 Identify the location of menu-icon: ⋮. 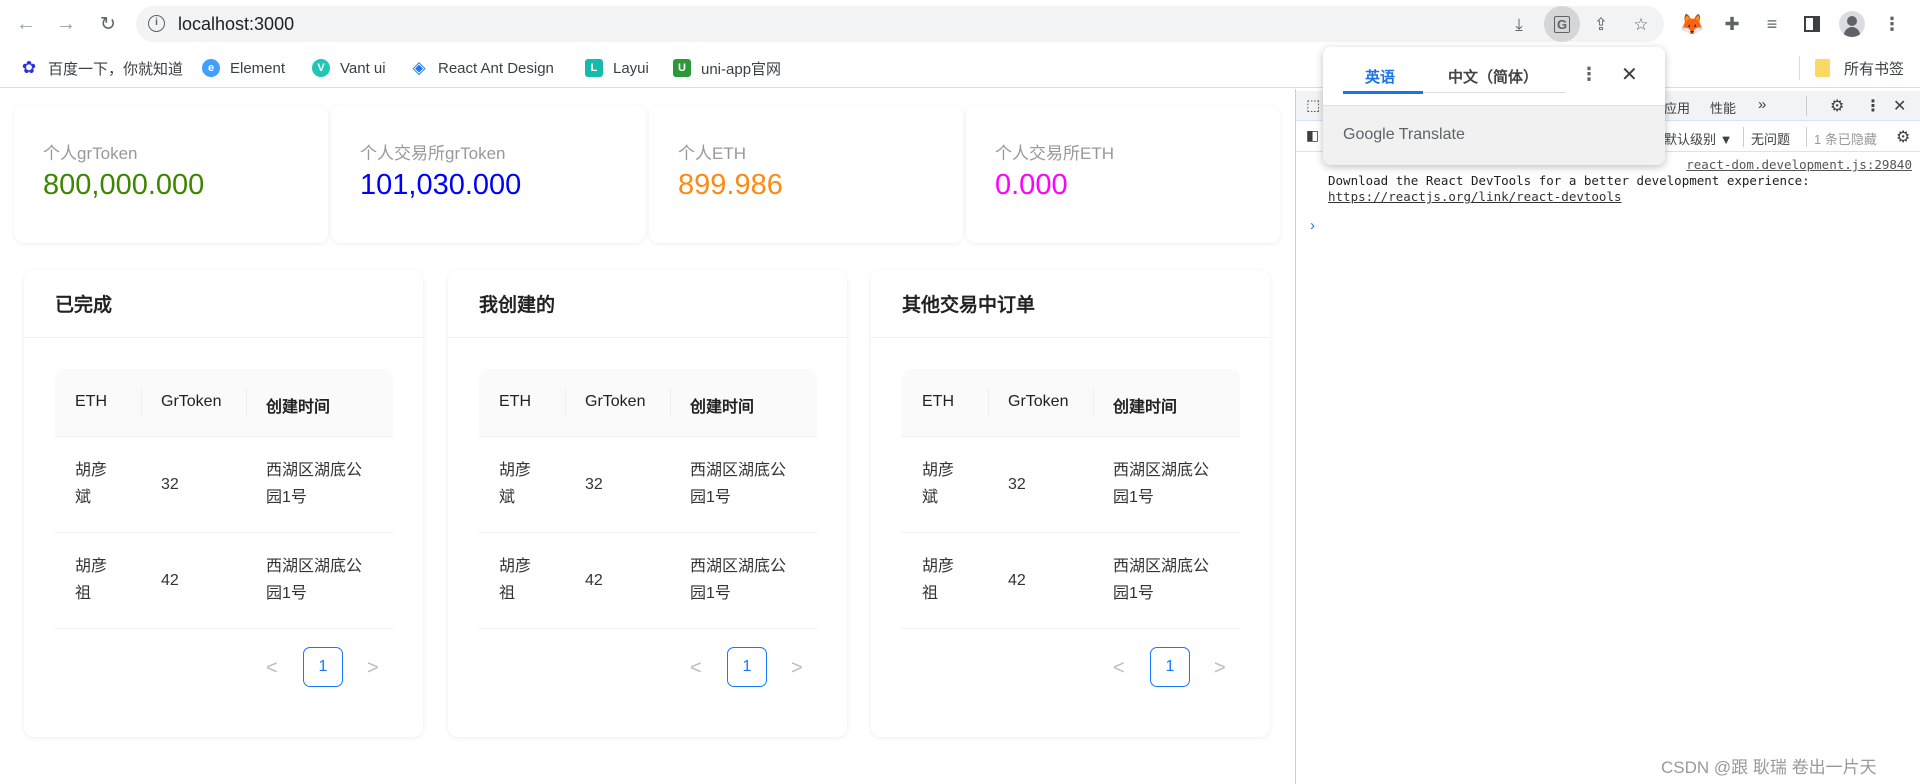
(1892, 24).